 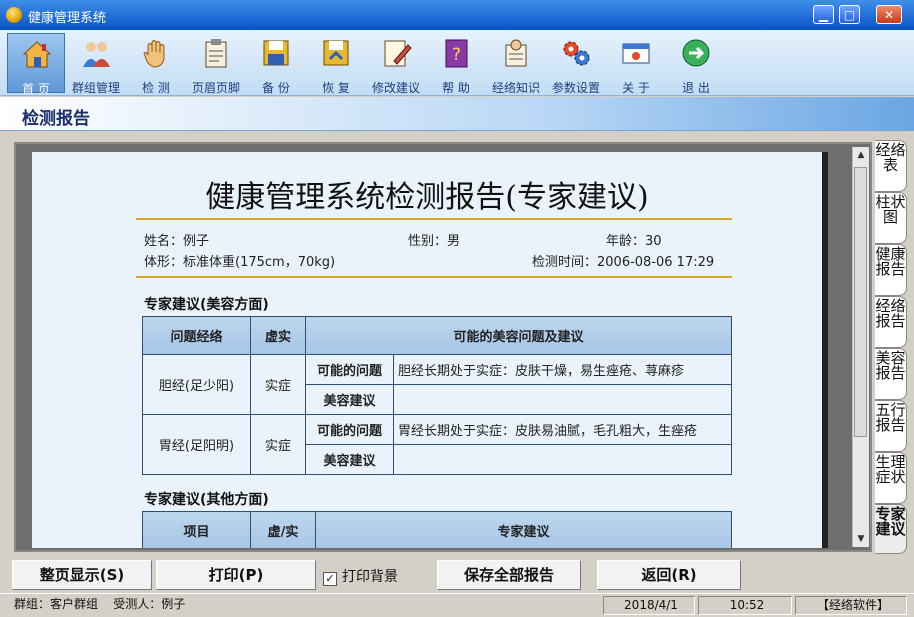 What do you see at coordinates (696, 88) in the screenshot?
I see `toolbar-exit-label: 退 出` at bounding box center [696, 88].